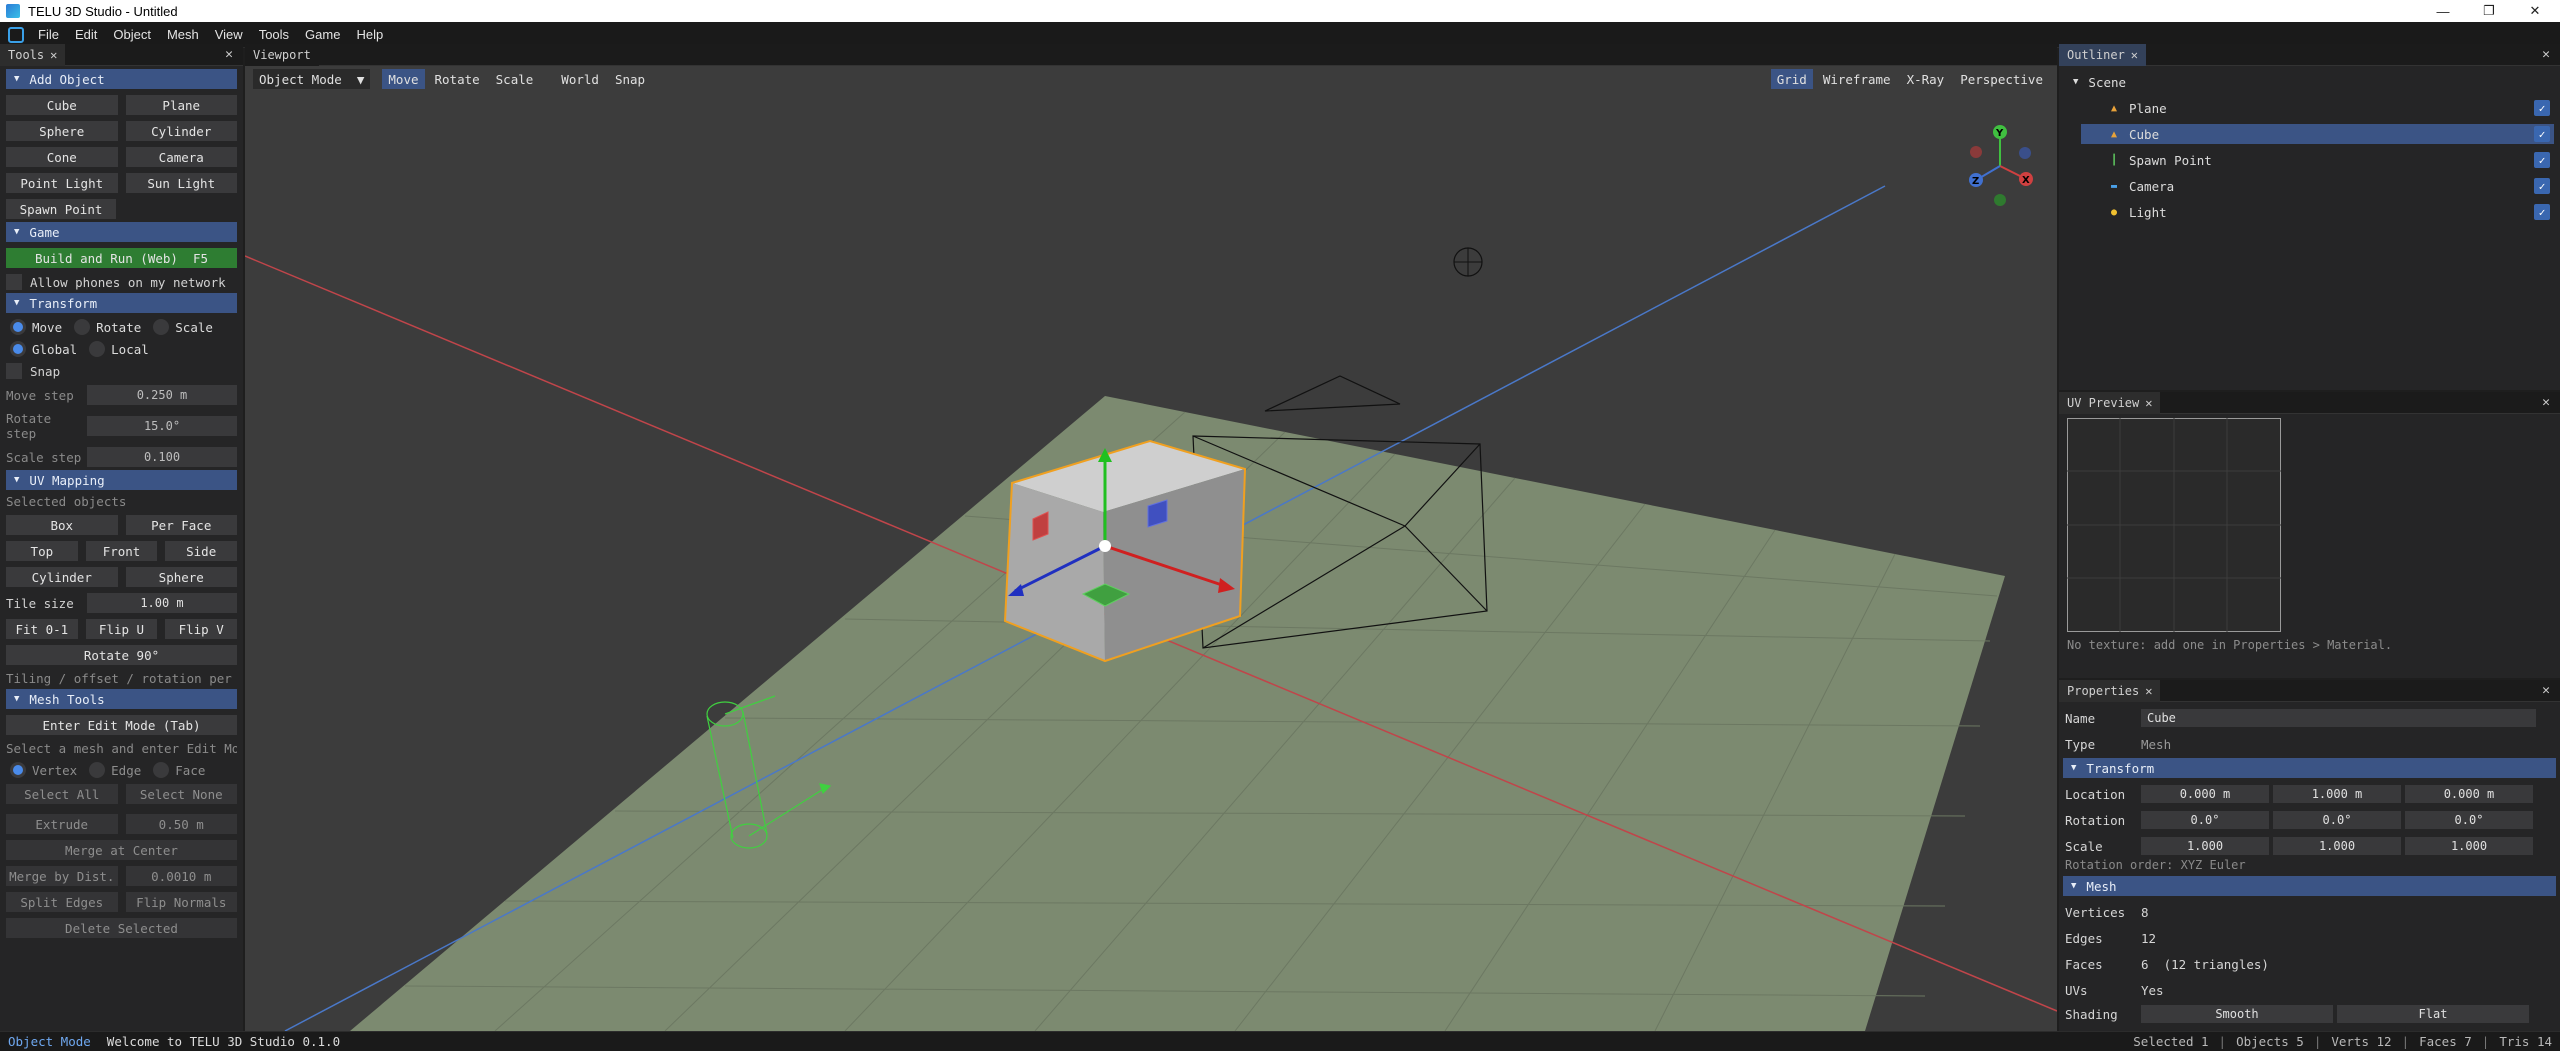 The height and width of the screenshot is (1051, 2560). I want to click on uv-preview-canvas, so click(2174, 525).